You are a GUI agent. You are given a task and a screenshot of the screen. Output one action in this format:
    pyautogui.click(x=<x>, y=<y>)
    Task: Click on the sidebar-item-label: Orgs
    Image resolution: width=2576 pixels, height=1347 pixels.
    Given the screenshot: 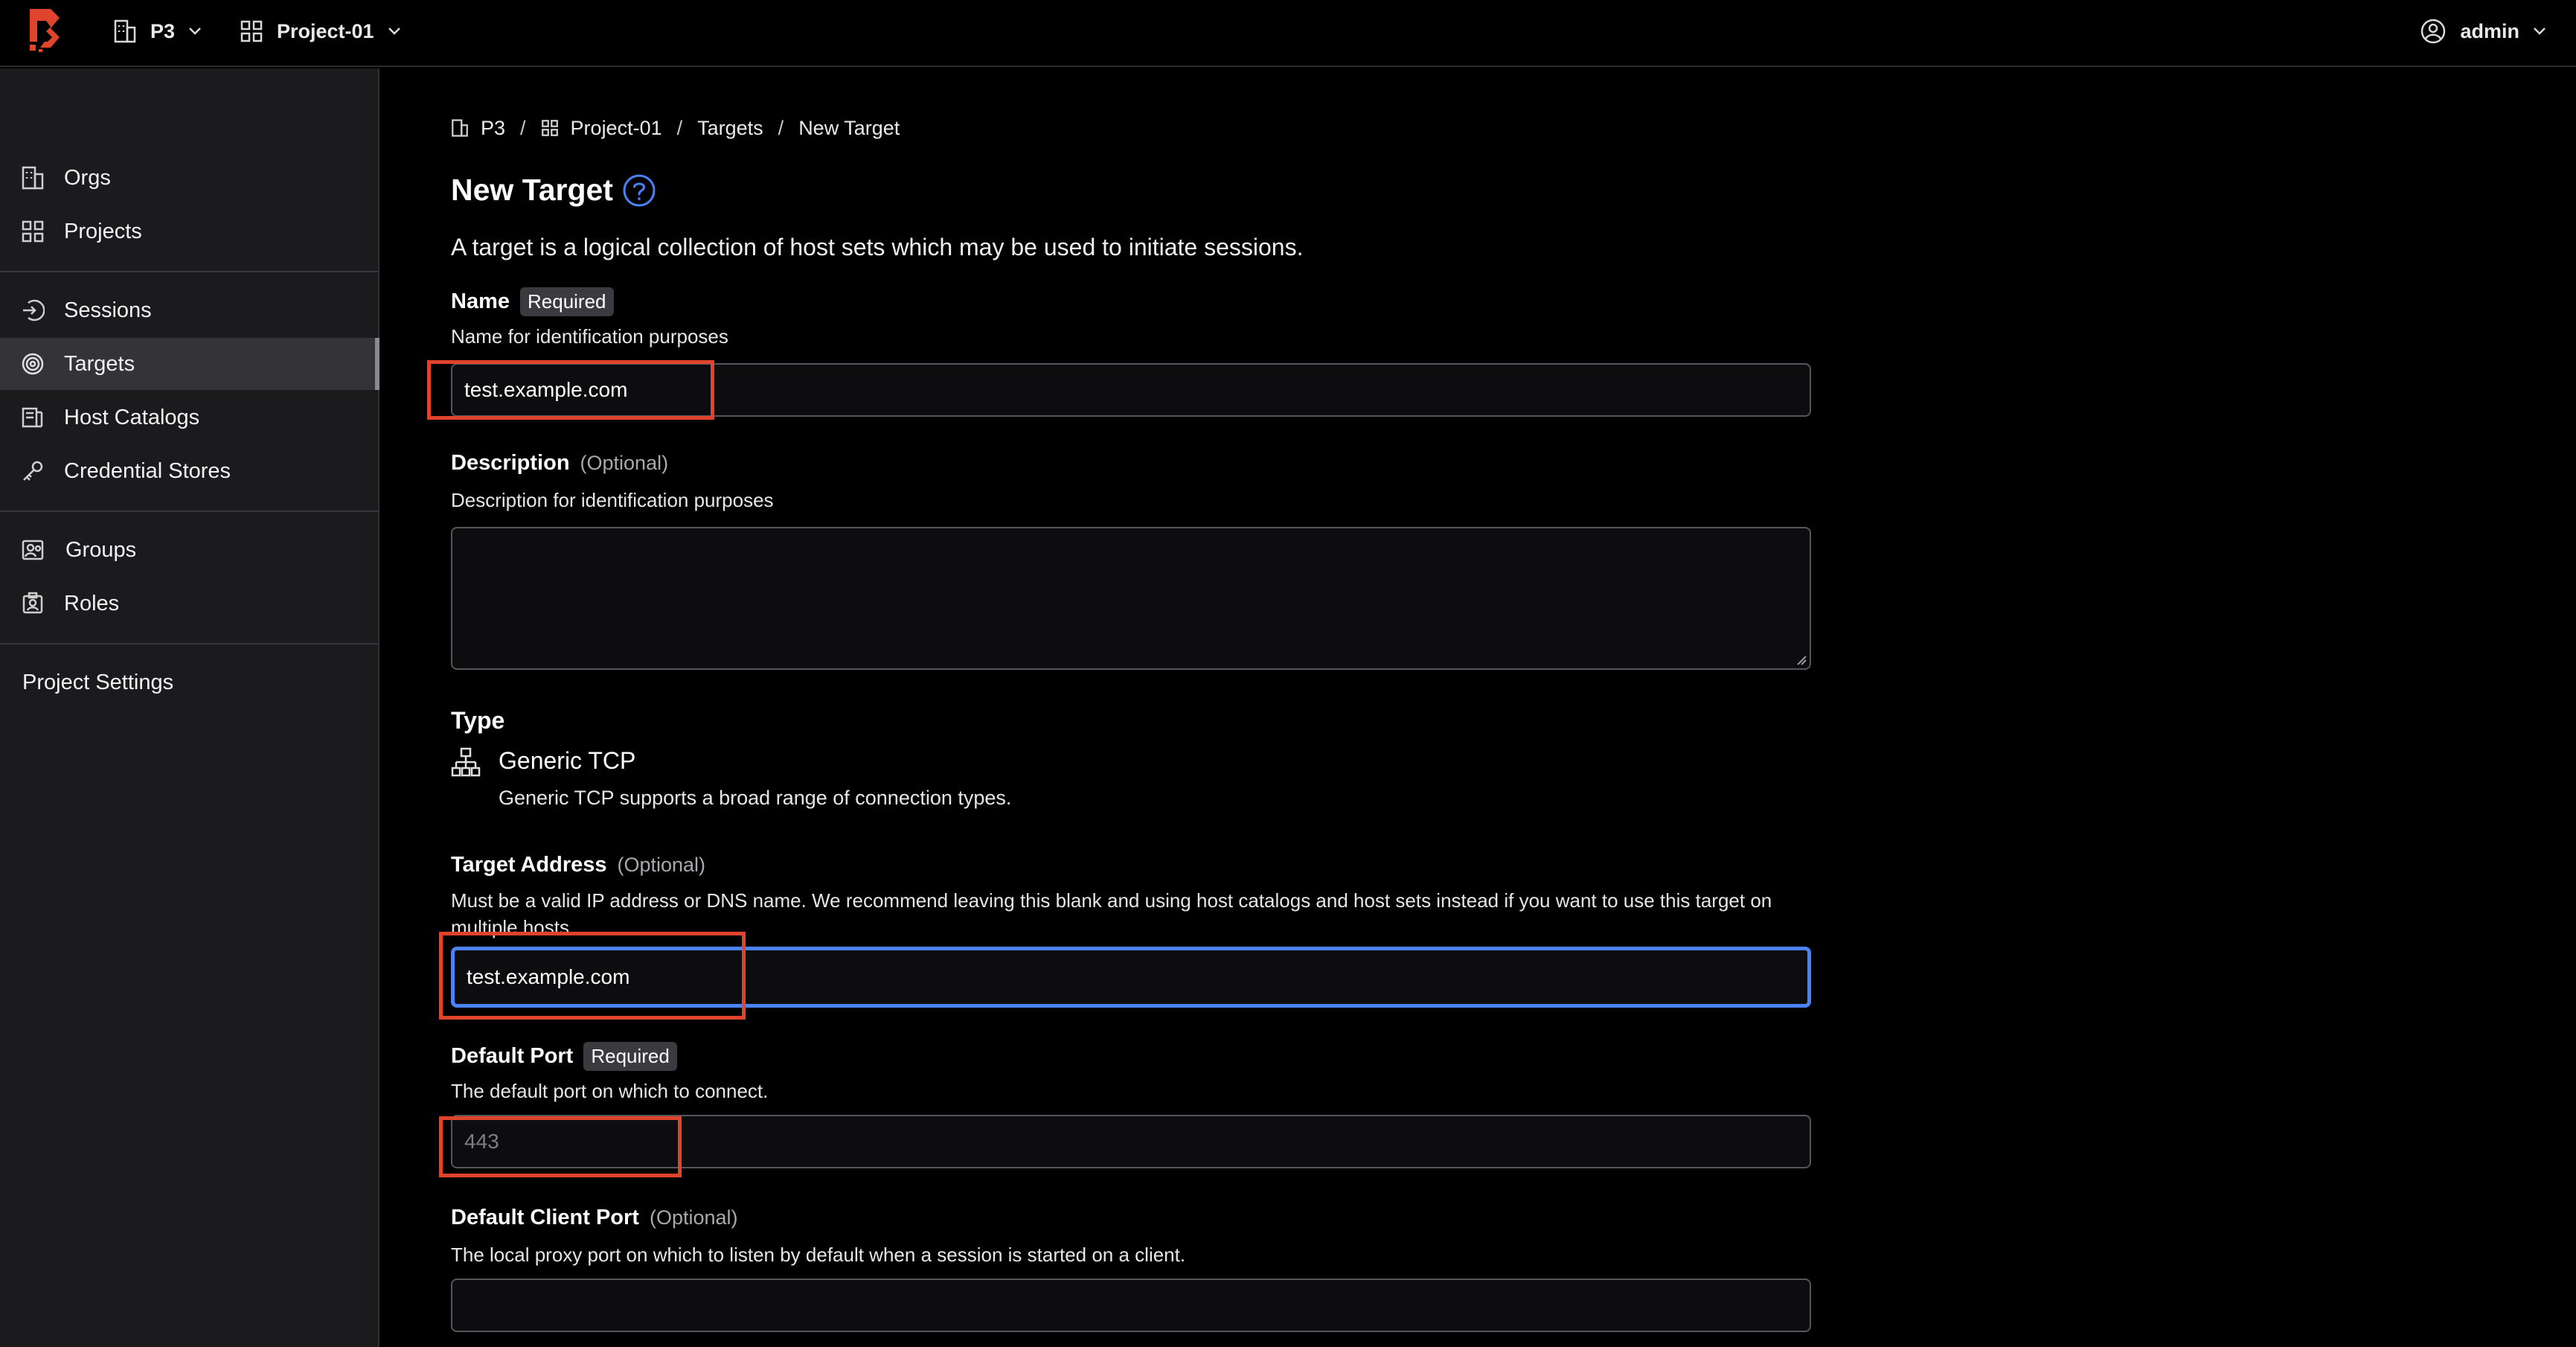 What is the action you would take?
    pyautogui.click(x=87, y=177)
    